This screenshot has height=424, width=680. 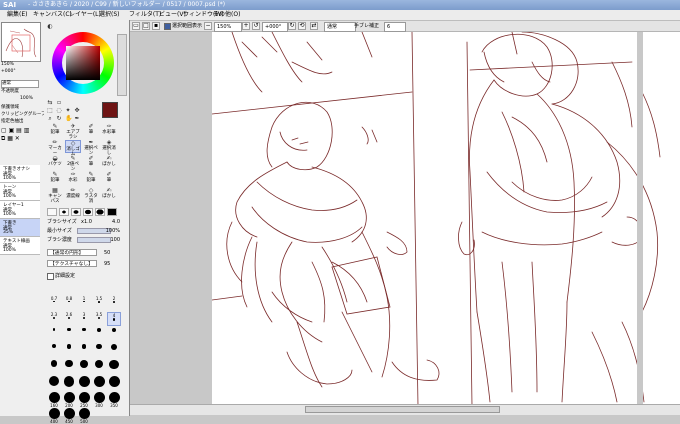 I want to click on opacity-value: 100%, so click(x=26, y=99).